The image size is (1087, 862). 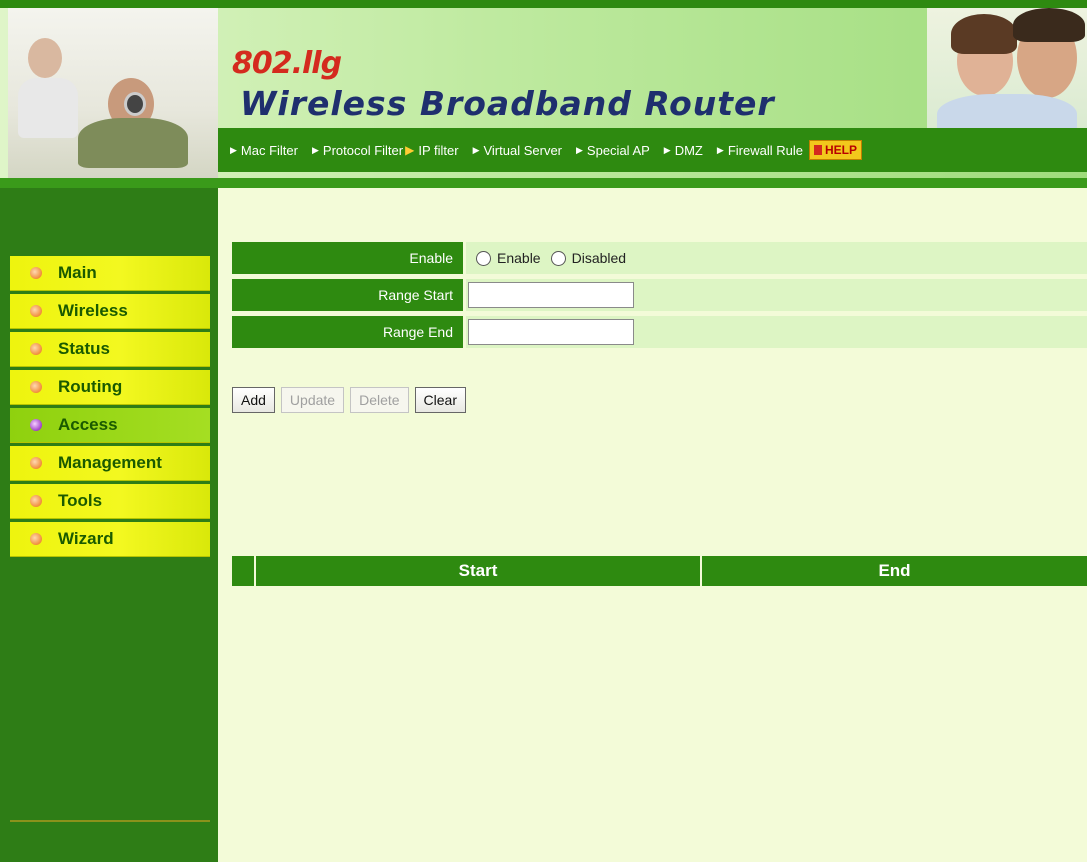 What do you see at coordinates (438, 150) in the screenshot?
I see `nav-label: IP filter` at bounding box center [438, 150].